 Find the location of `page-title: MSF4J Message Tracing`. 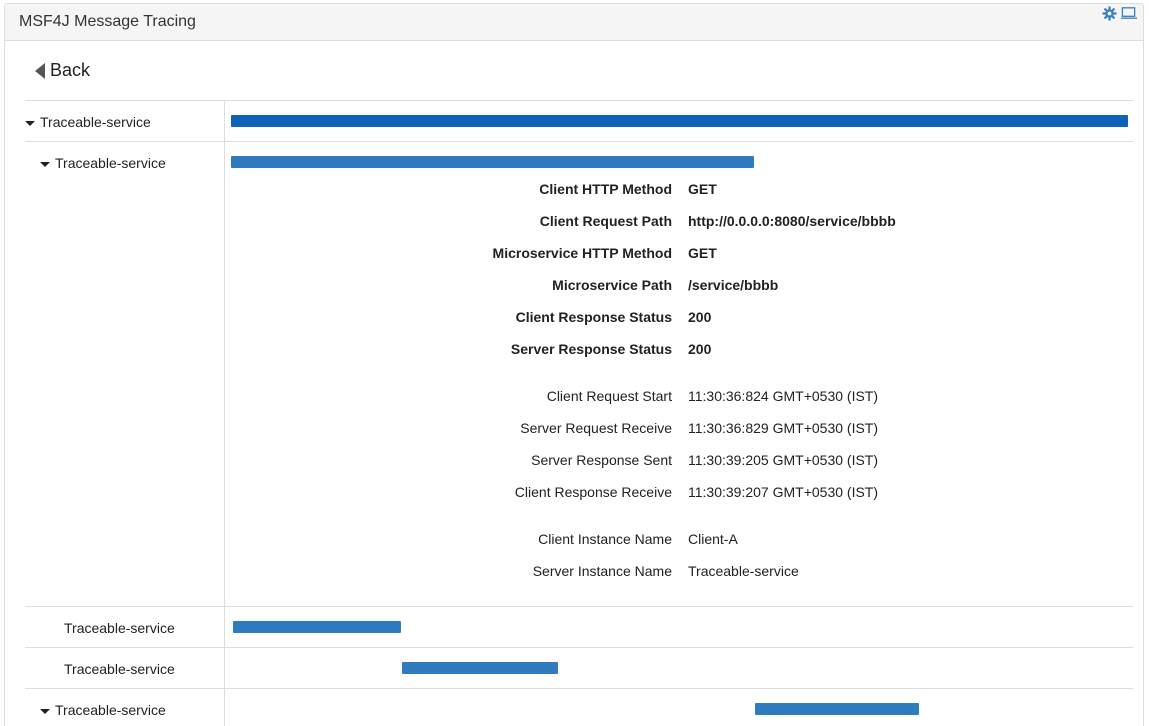

page-title: MSF4J Message Tracing is located at coordinates (107, 21).